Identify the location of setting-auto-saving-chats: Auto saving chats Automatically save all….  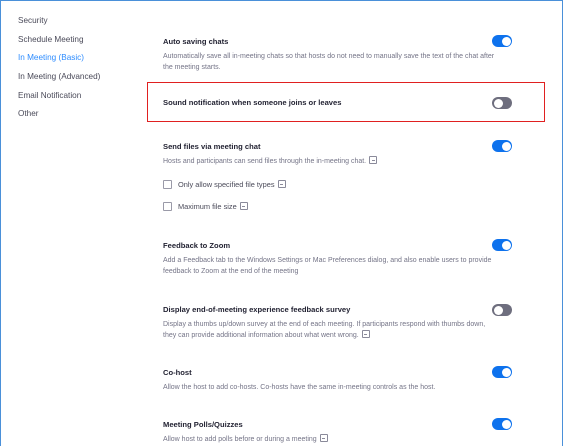
(343, 55).